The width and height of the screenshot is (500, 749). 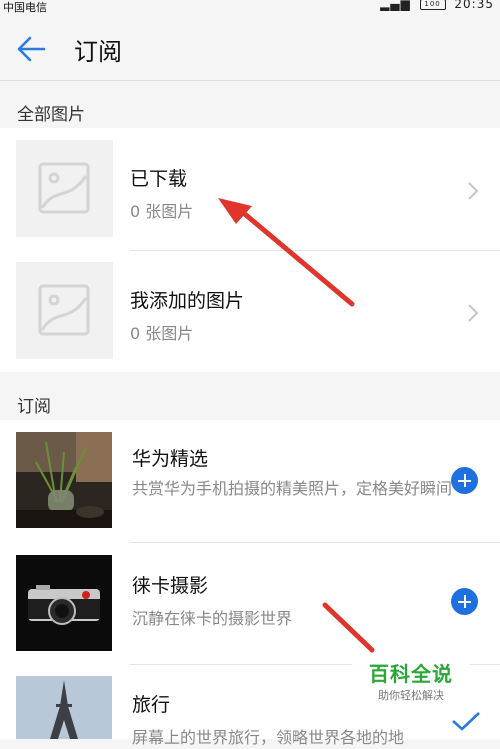 I want to click on row-description: 沉静在徕卡的摄影世界, so click(x=212, y=618).